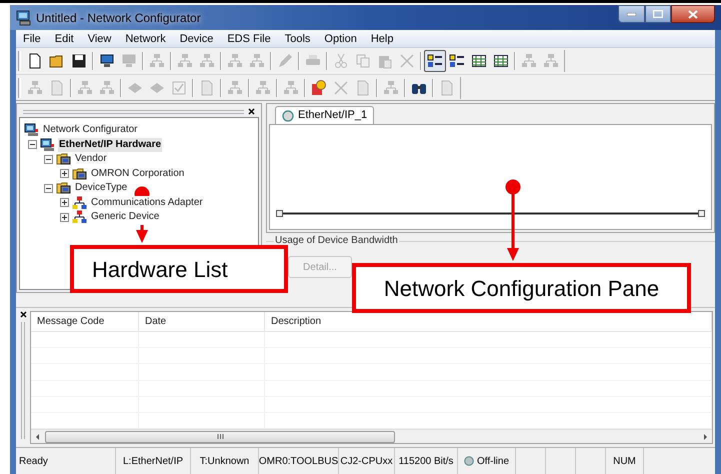  I want to click on menu-item: Edit, so click(64, 38).